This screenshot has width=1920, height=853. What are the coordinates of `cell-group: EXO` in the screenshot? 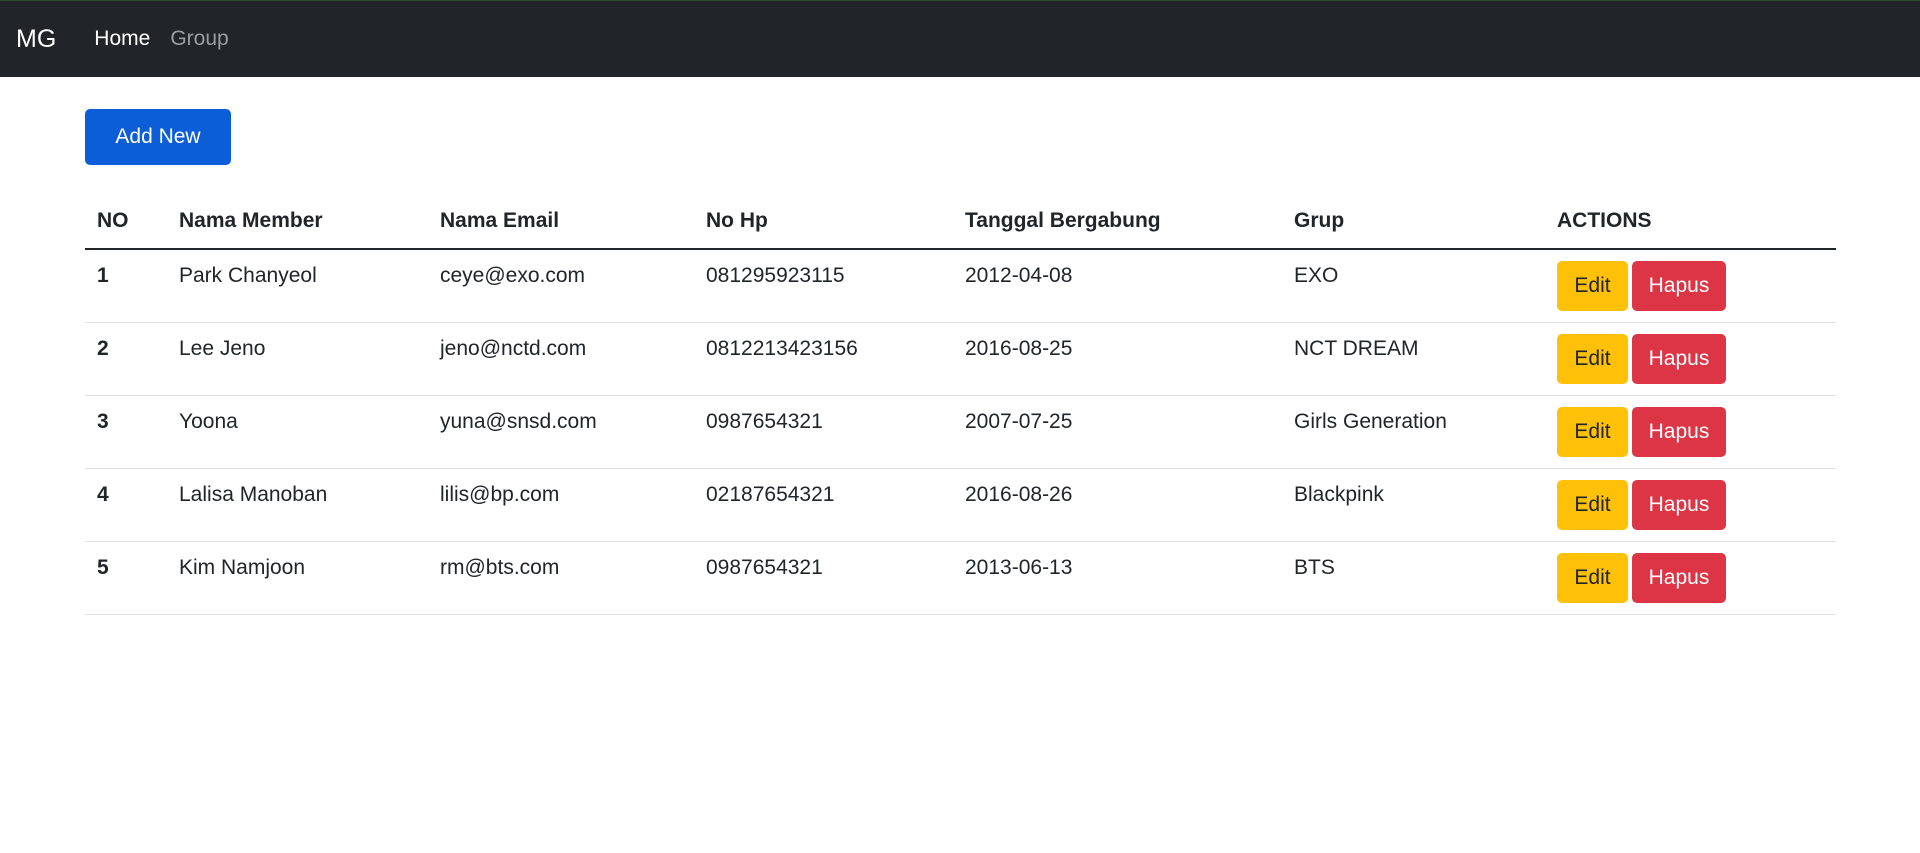 It's located at (1413, 286).